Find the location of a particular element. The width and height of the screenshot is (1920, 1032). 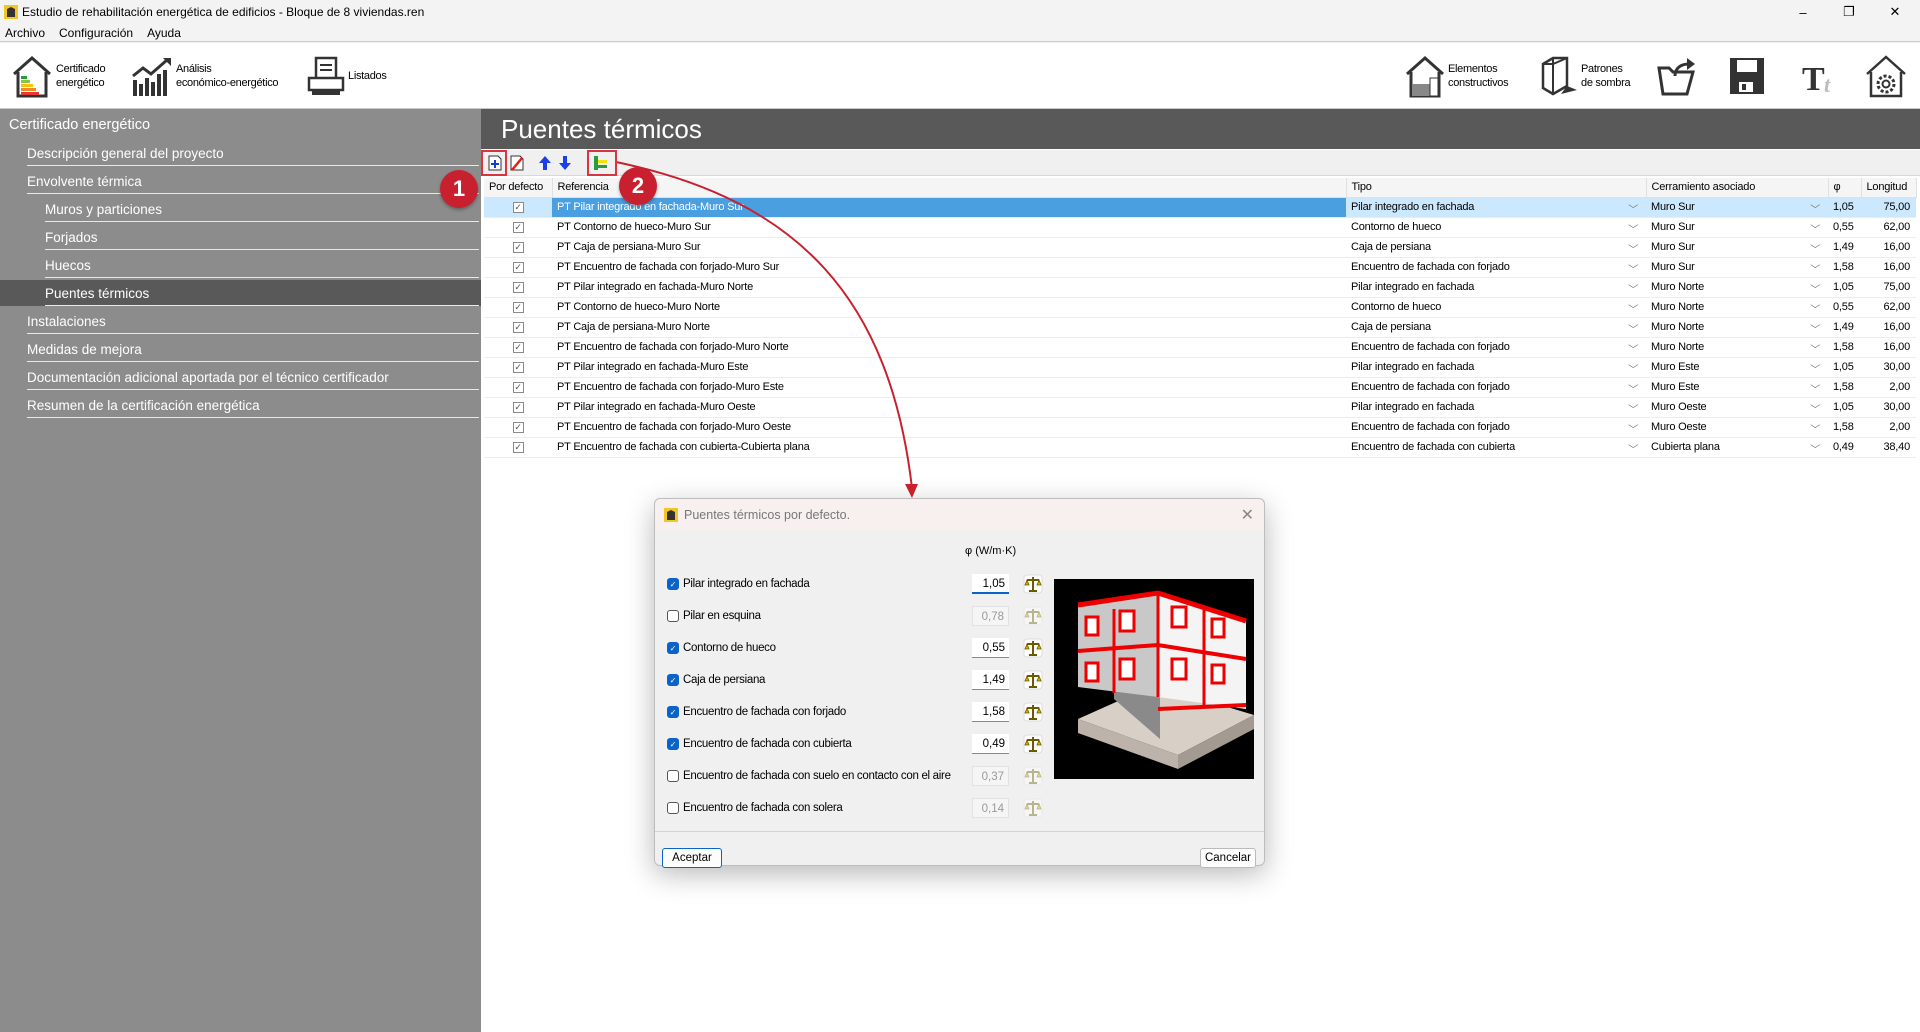

reference-cell: PT Pilar integrado en fachada-Muro Este is located at coordinates (949, 367).